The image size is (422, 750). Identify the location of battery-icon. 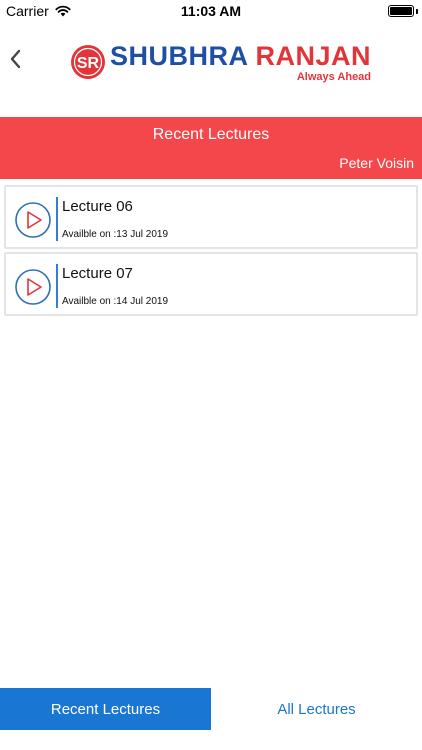
(401, 11).